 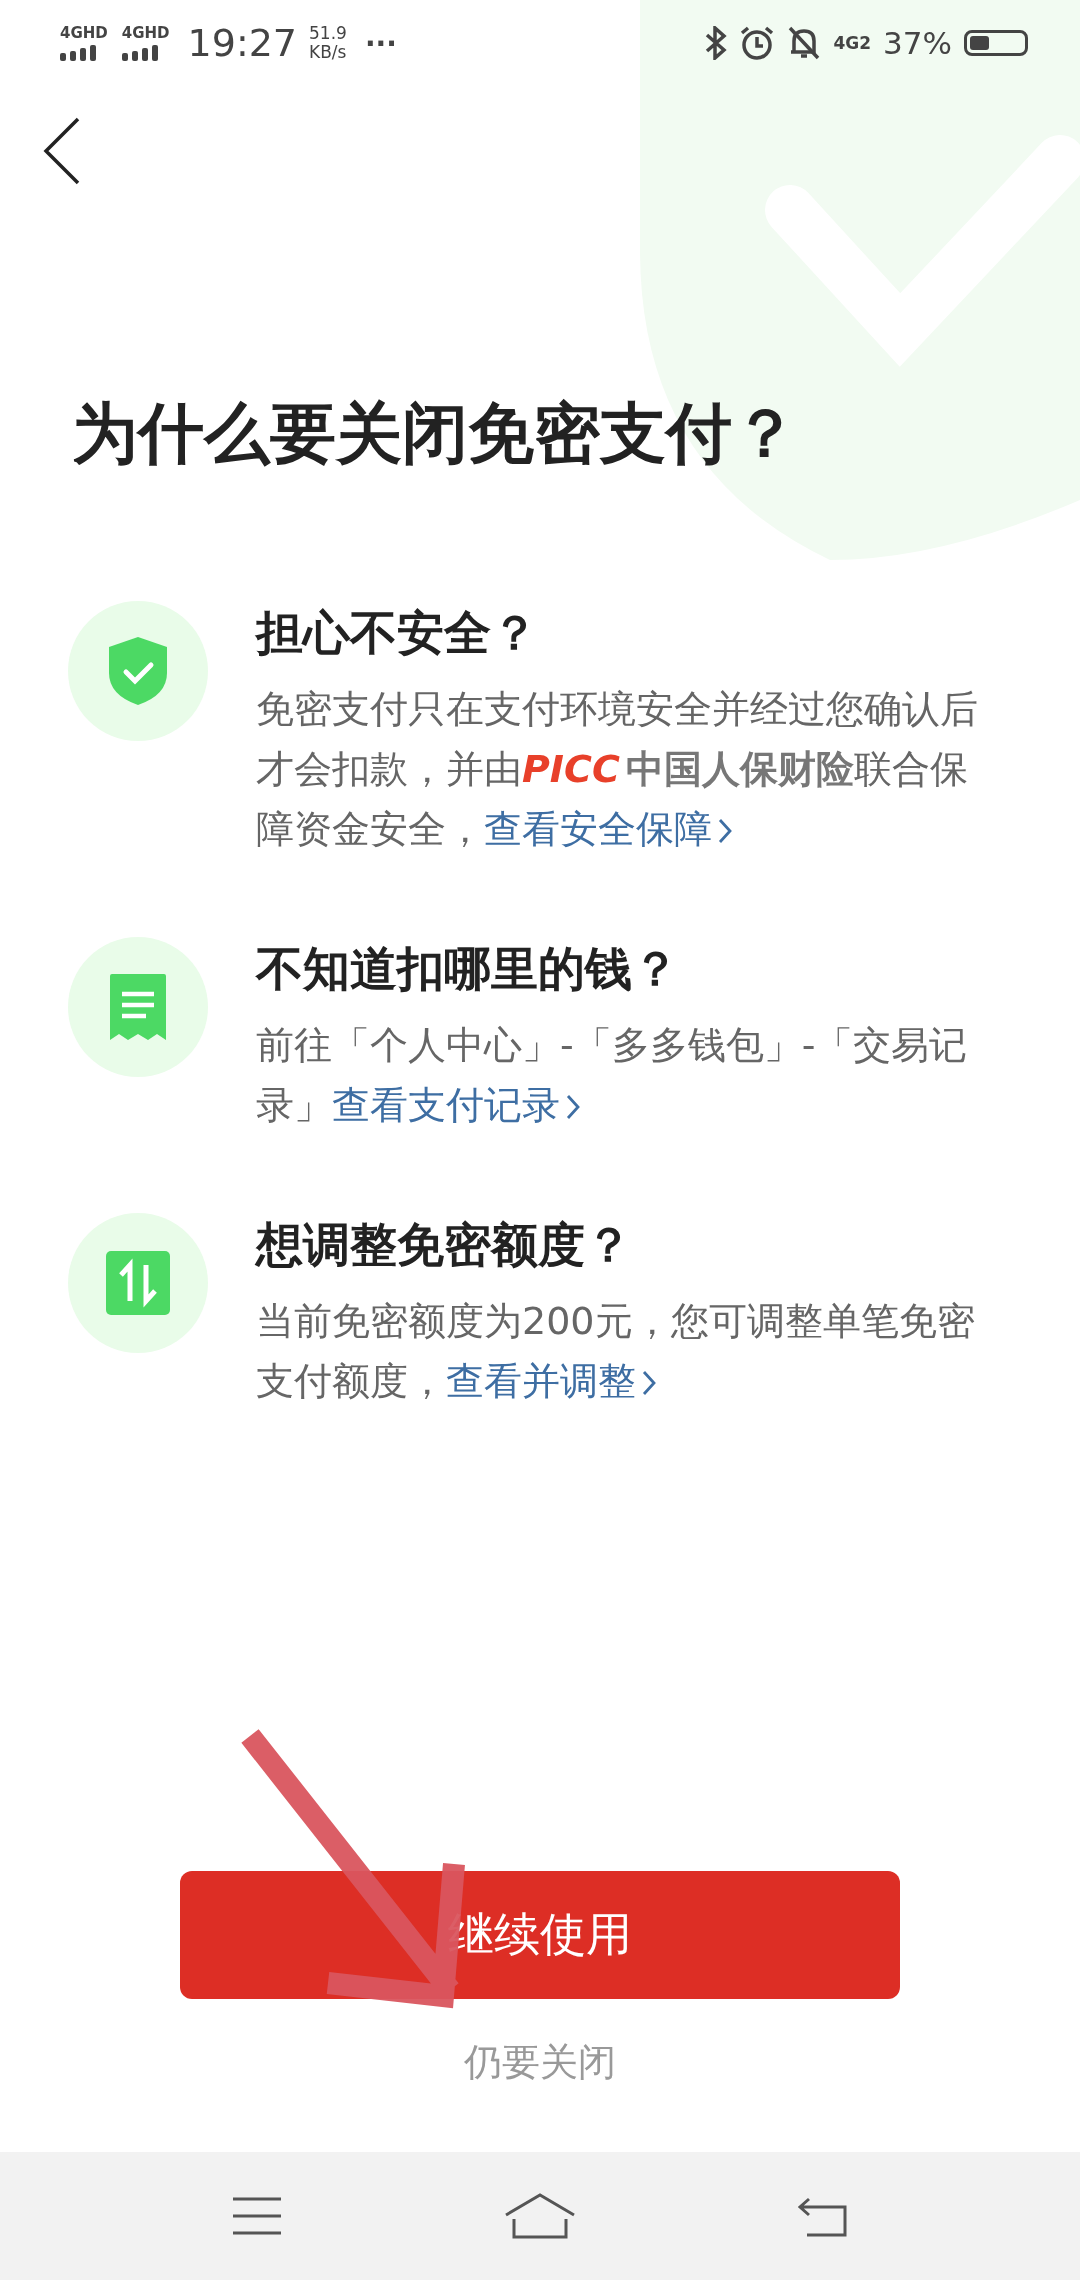 What do you see at coordinates (468, 969) in the screenshot?
I see `item-title: 不知道扣哪里的钱？` at bounding box center [468, 969].